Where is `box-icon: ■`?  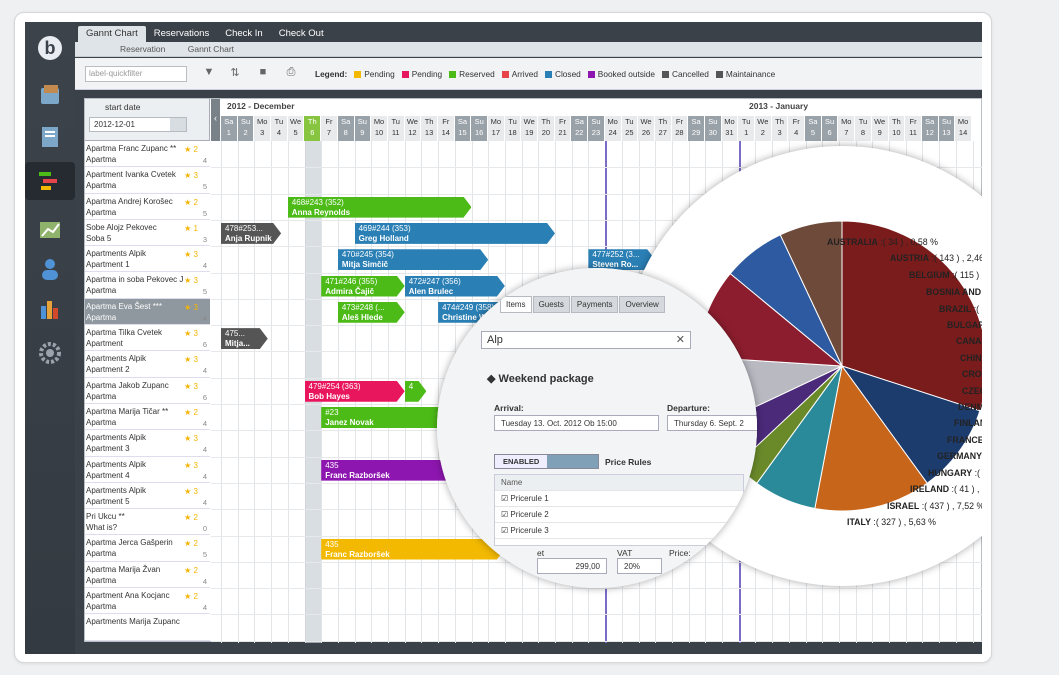
box-icon: ■ is located at coordinates (263, 74).